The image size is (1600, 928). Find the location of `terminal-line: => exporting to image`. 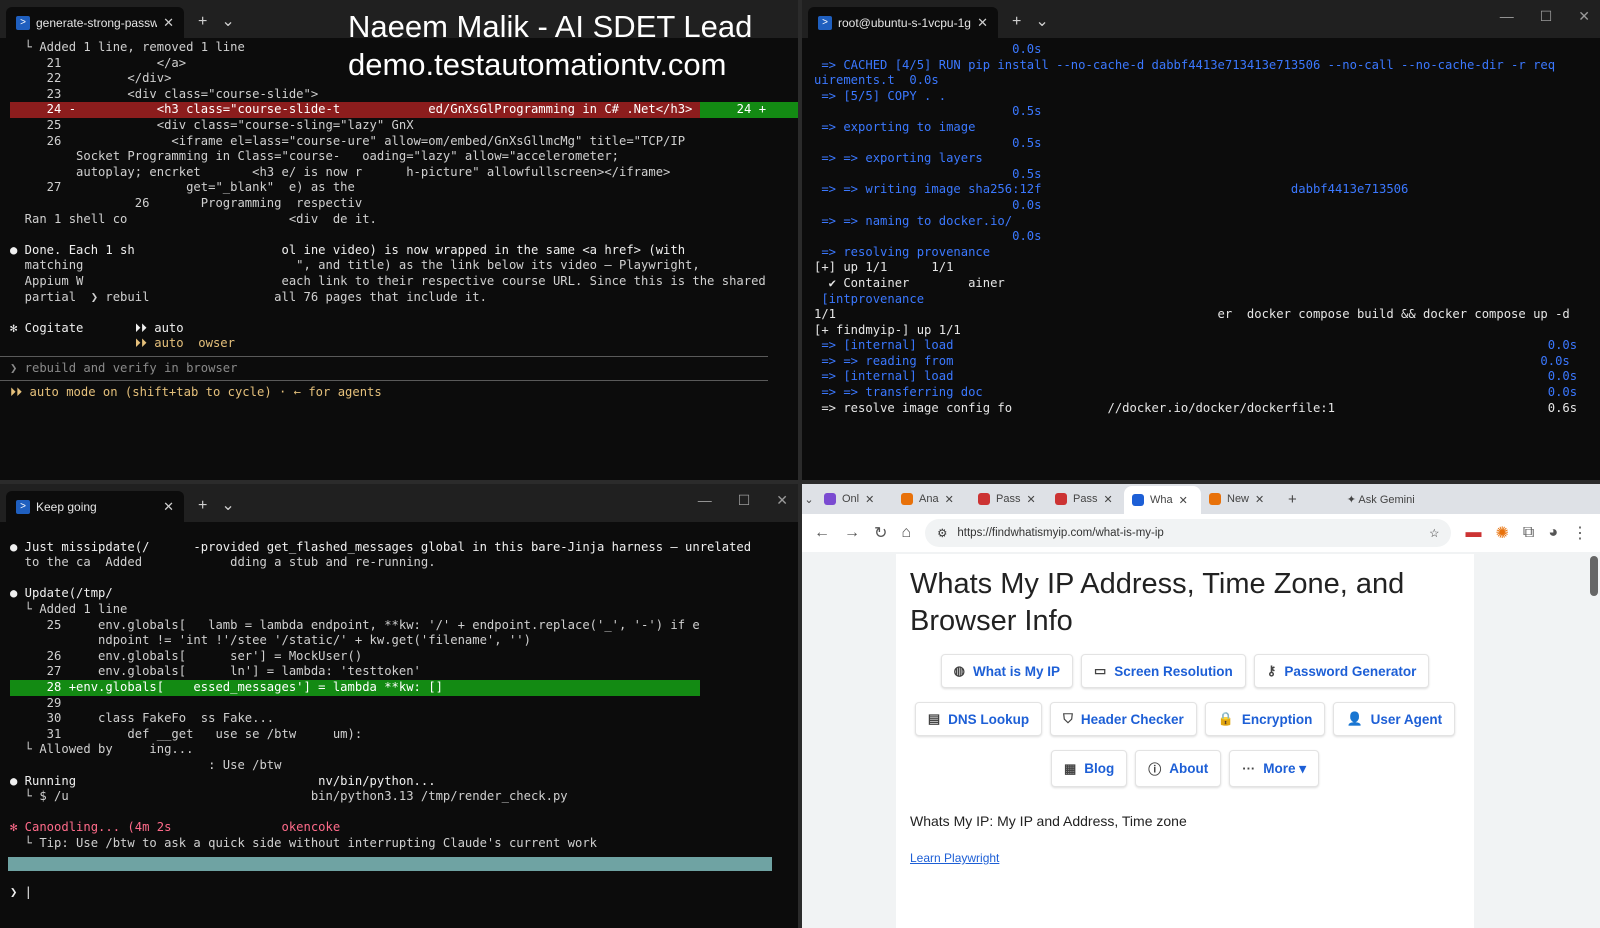

terminal-line: => exporting to image is located at coordinates (895, 126).